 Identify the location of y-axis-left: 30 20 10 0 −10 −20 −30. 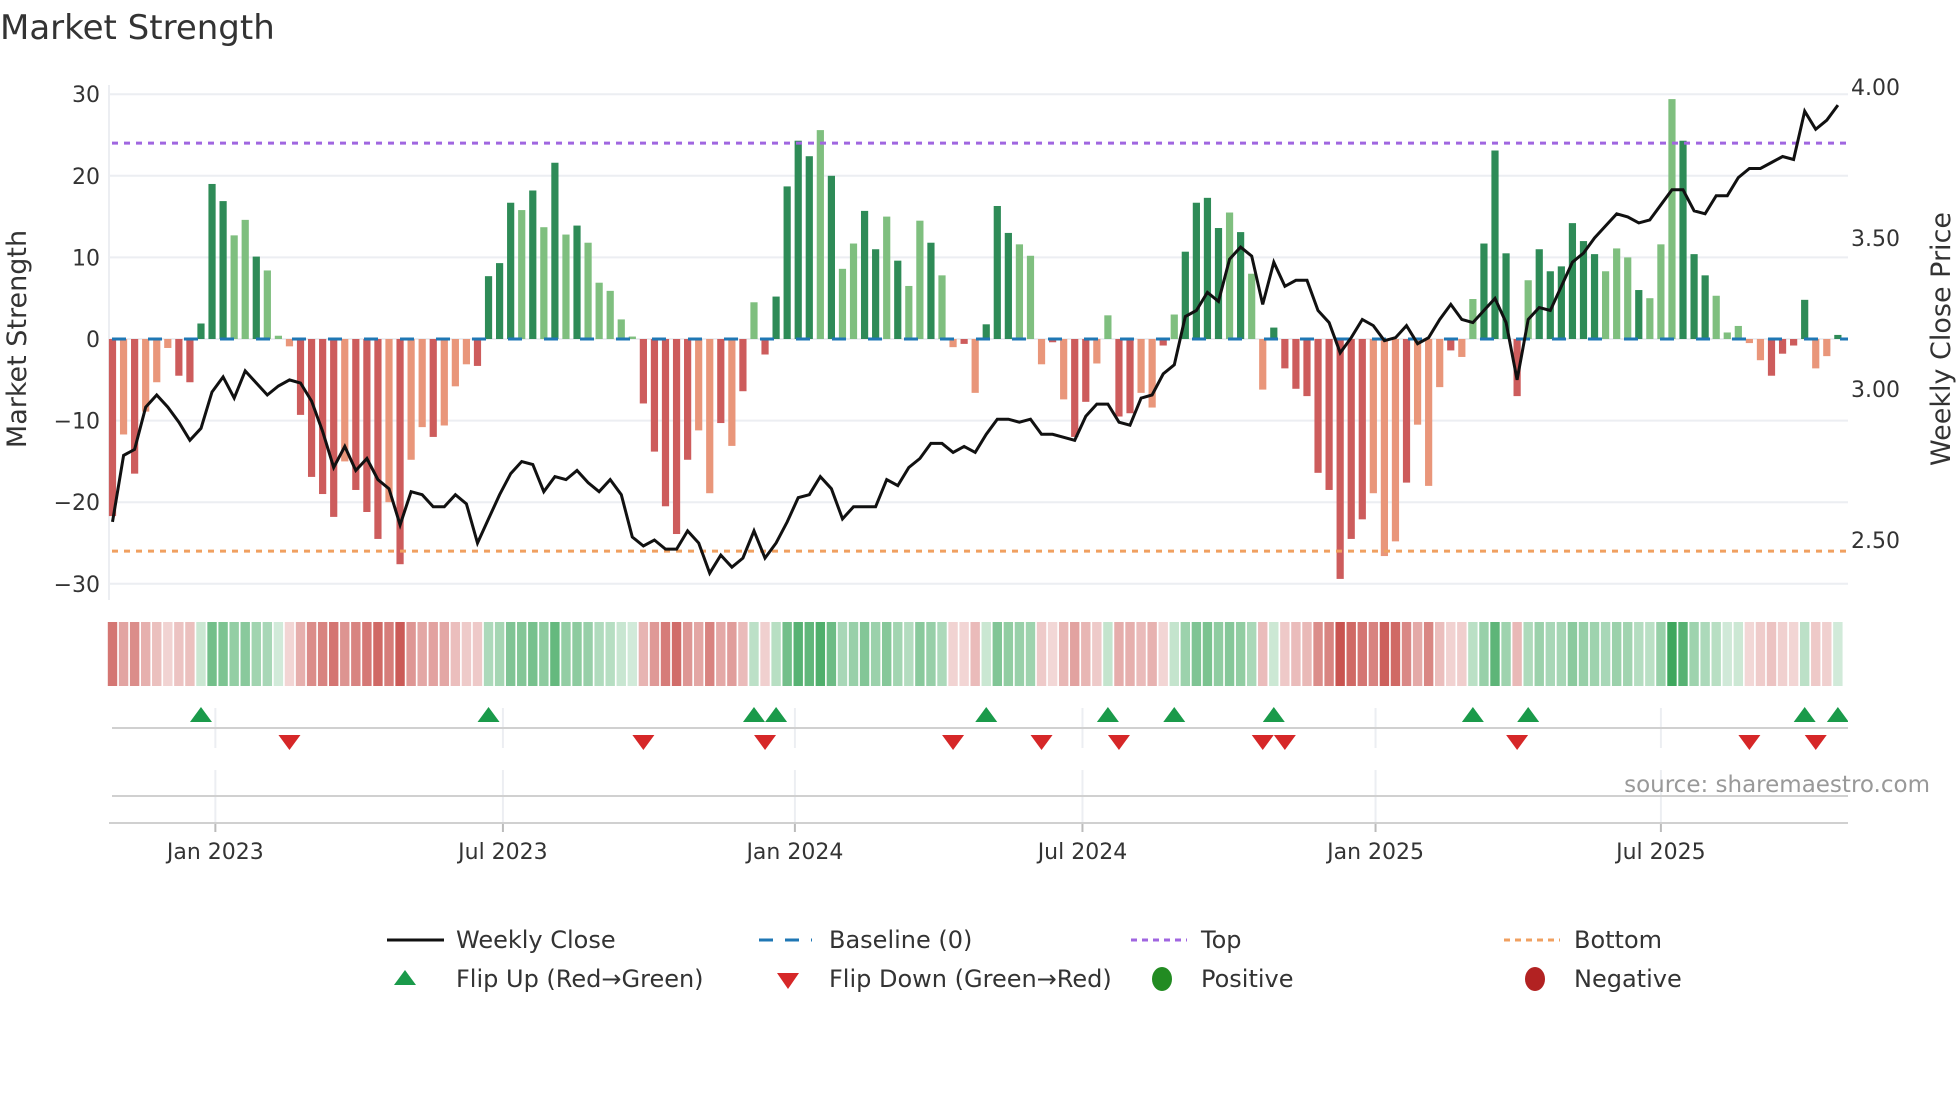
(77, 340).